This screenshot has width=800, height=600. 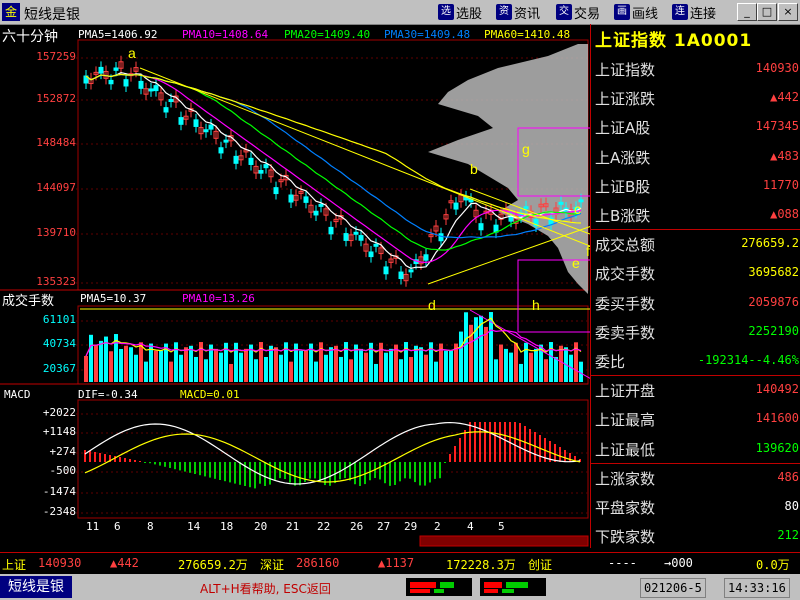 What do you see at coordinates (610, 362) in the screenshot?
I see `quote-key: 委比` at bounding box center [610, 362].